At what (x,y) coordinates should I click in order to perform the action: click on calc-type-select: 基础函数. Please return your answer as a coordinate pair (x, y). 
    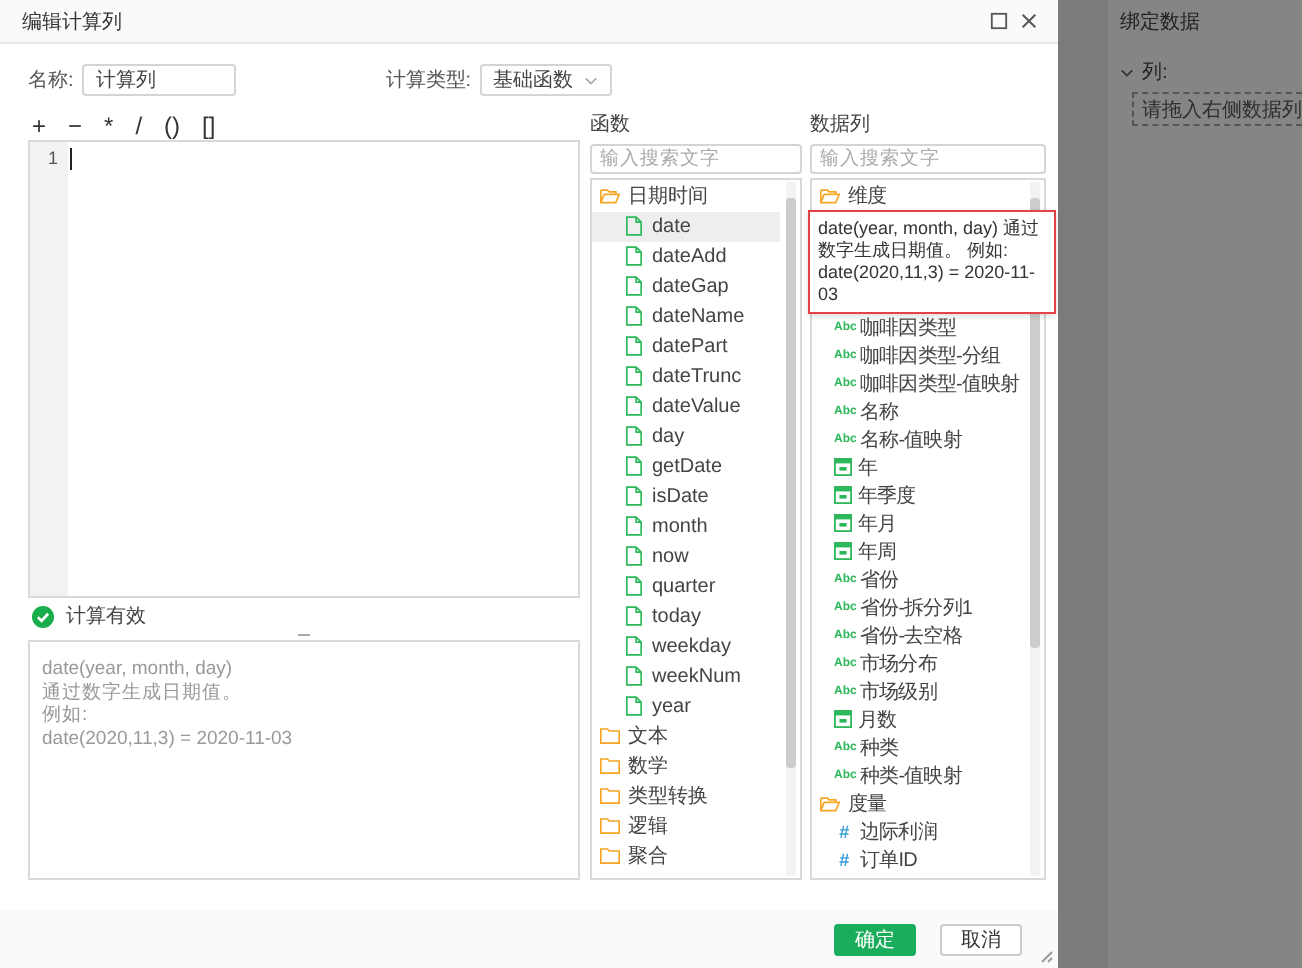
    Looking at the image, I should click on (545, 80).